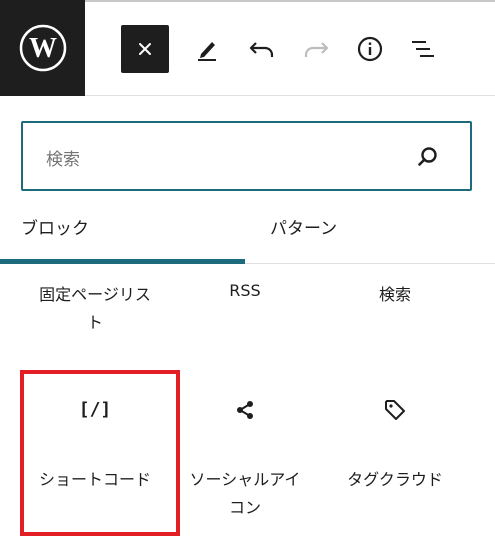 This screenshot has height=549, width=495. I want to click on block-label: 固定ページリスト, so click(95, 308).